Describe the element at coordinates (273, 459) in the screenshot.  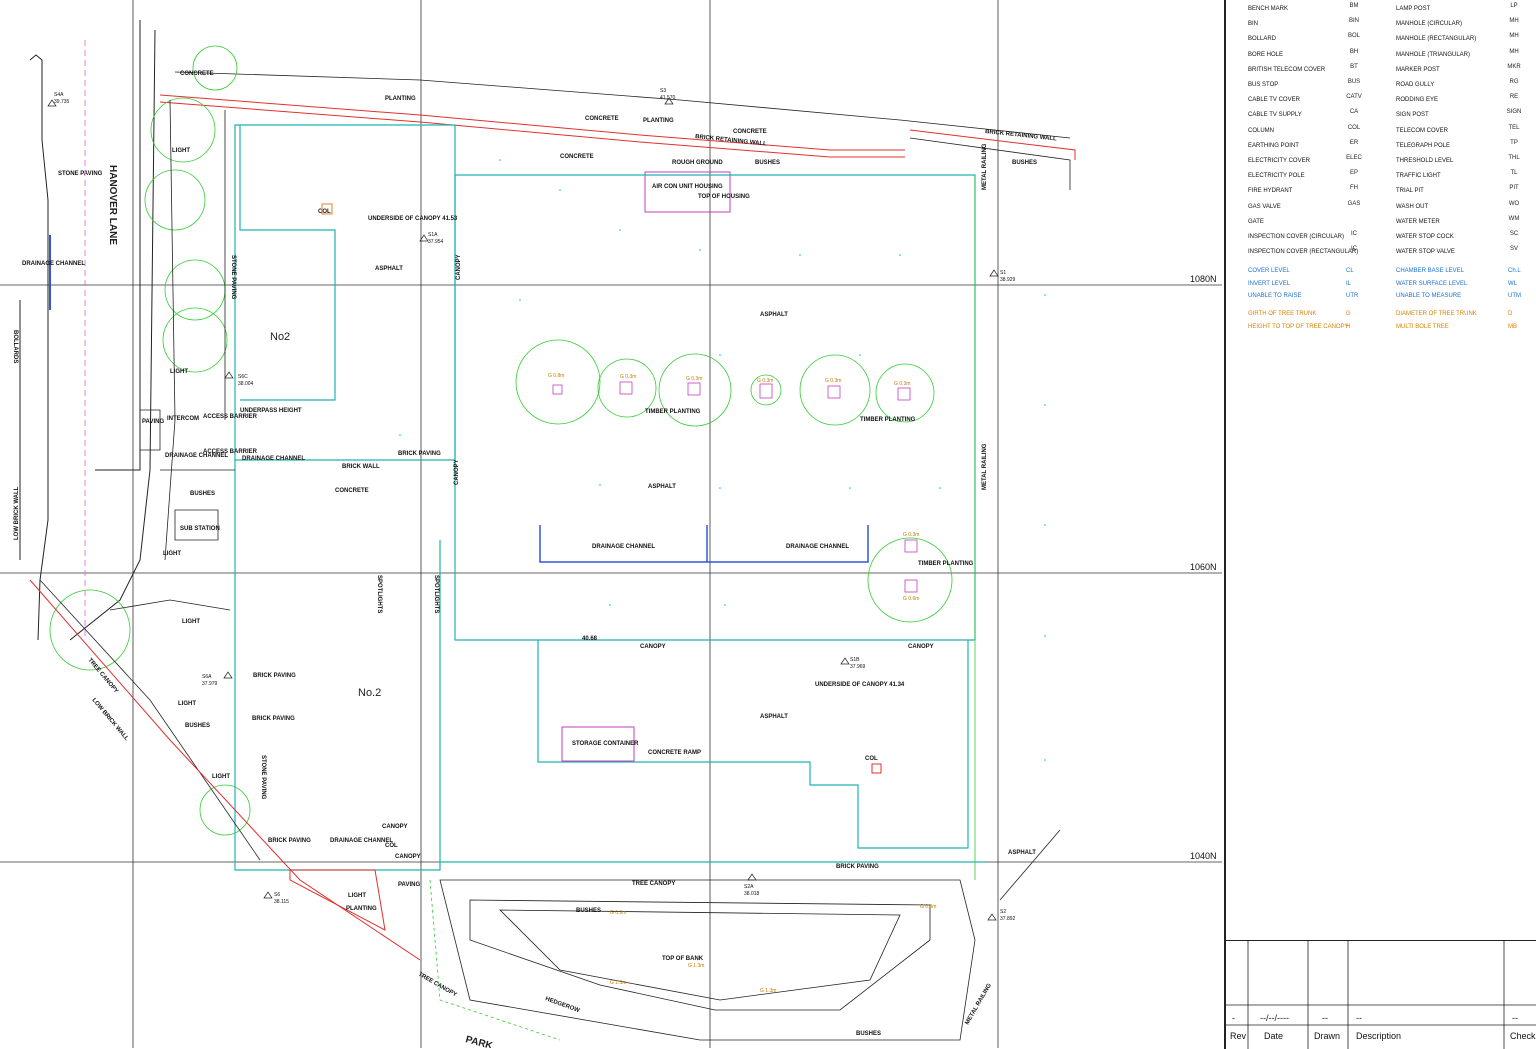
I see `label-drainage-channel-4: DRAINAGE CHANNEL` at that location.